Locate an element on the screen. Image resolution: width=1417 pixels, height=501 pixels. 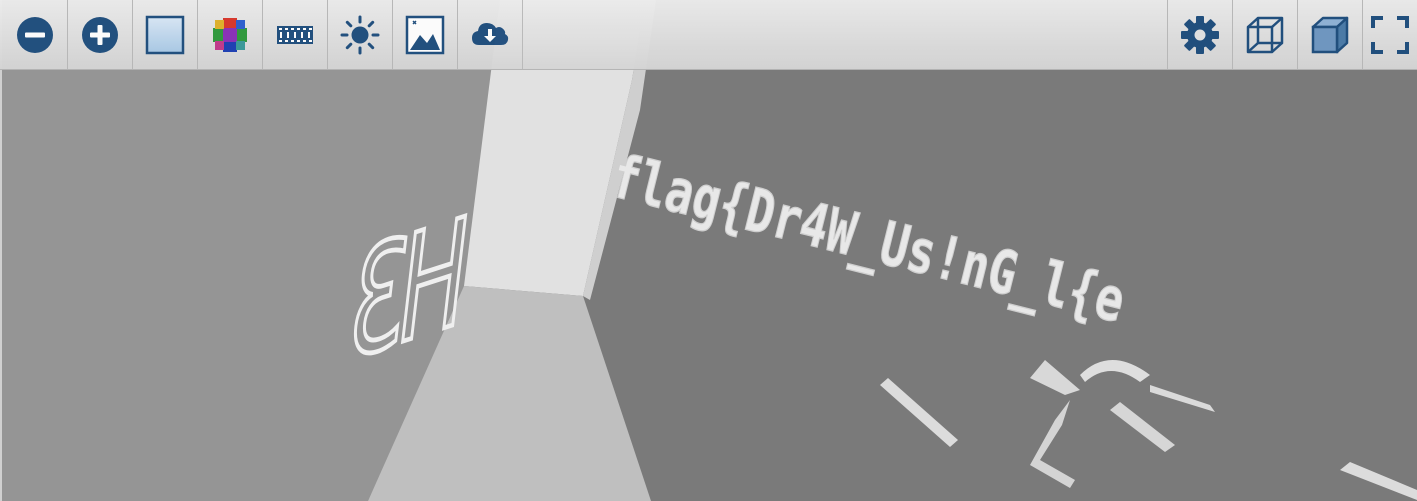
sun-icon is located at coordinates (360, 34).